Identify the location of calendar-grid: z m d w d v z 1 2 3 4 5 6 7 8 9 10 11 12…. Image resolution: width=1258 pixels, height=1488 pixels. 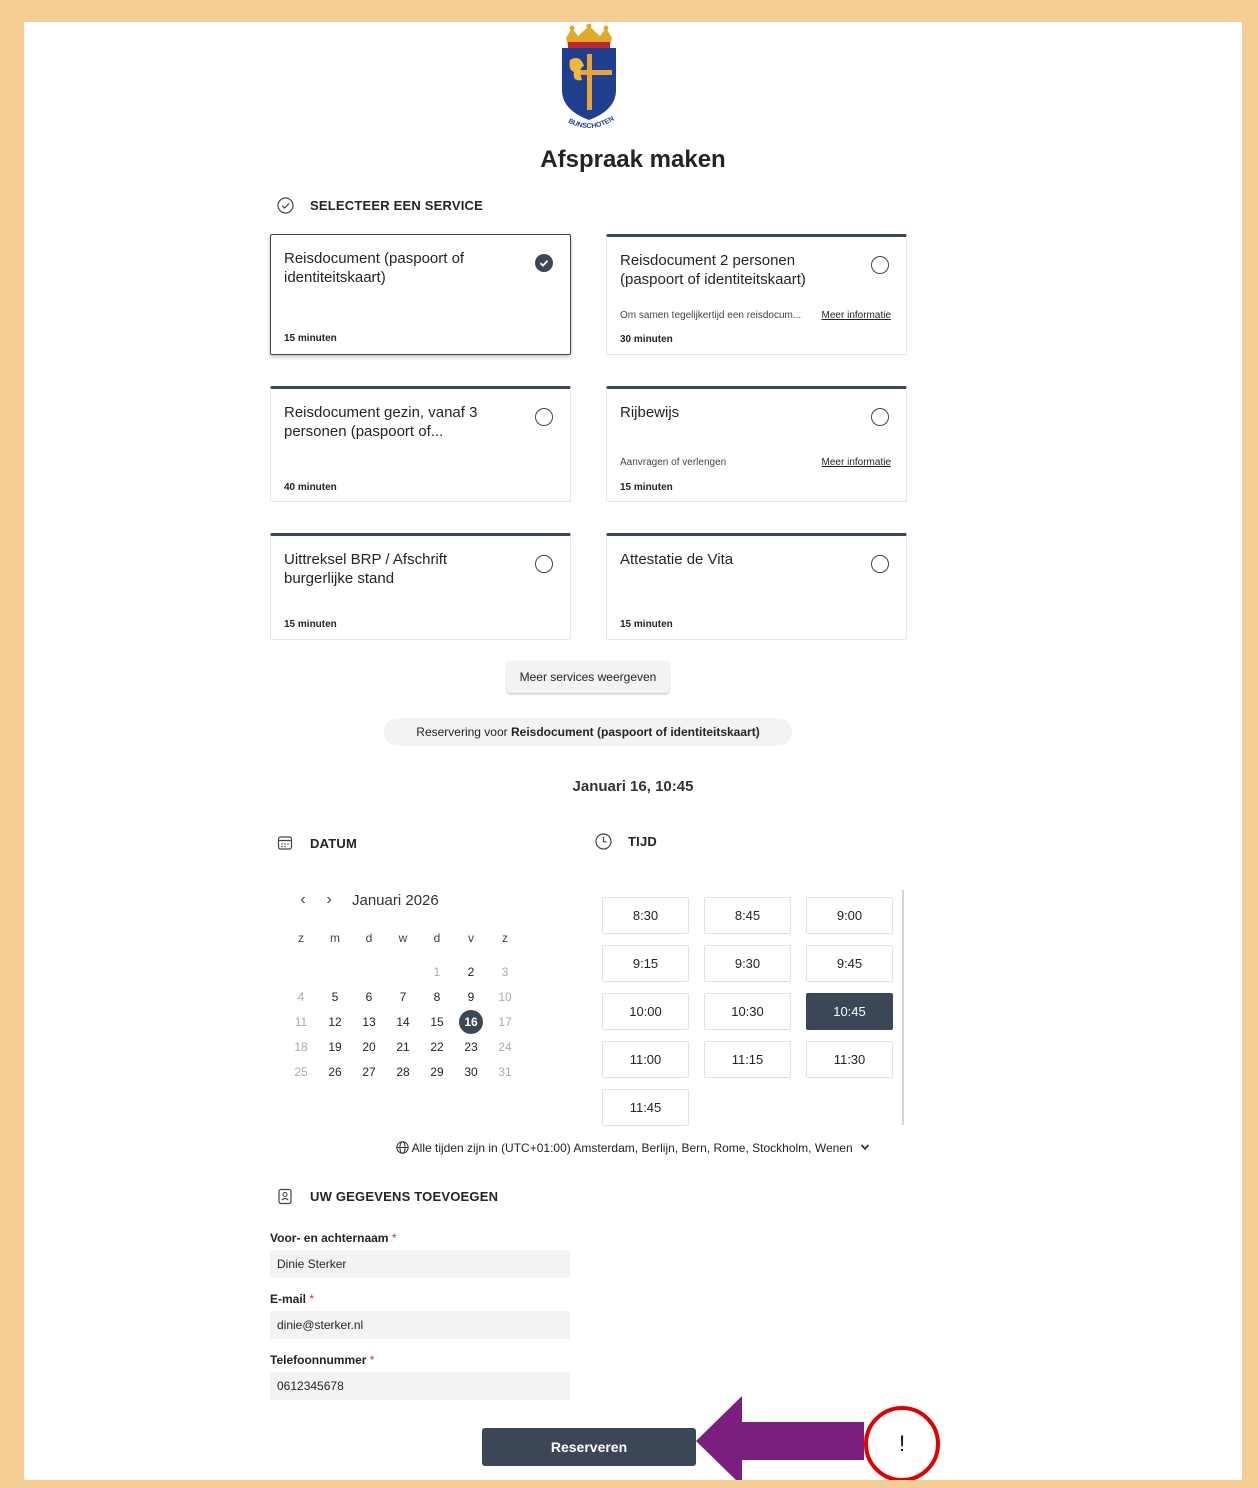
(403, 1005).